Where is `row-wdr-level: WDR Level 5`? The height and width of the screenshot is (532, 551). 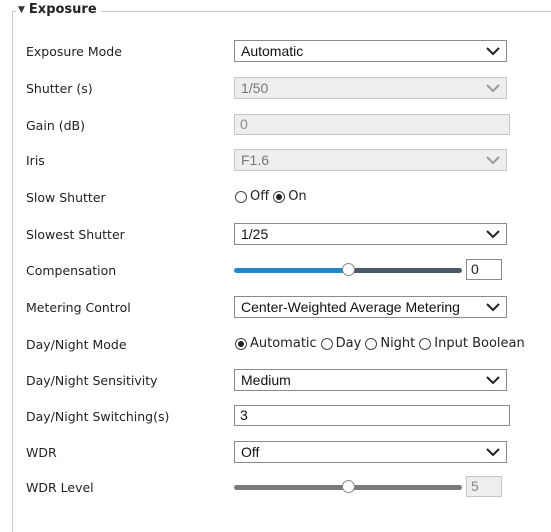 row-wdr-level: WDR Level 5 is located at coordinates (275, 488).